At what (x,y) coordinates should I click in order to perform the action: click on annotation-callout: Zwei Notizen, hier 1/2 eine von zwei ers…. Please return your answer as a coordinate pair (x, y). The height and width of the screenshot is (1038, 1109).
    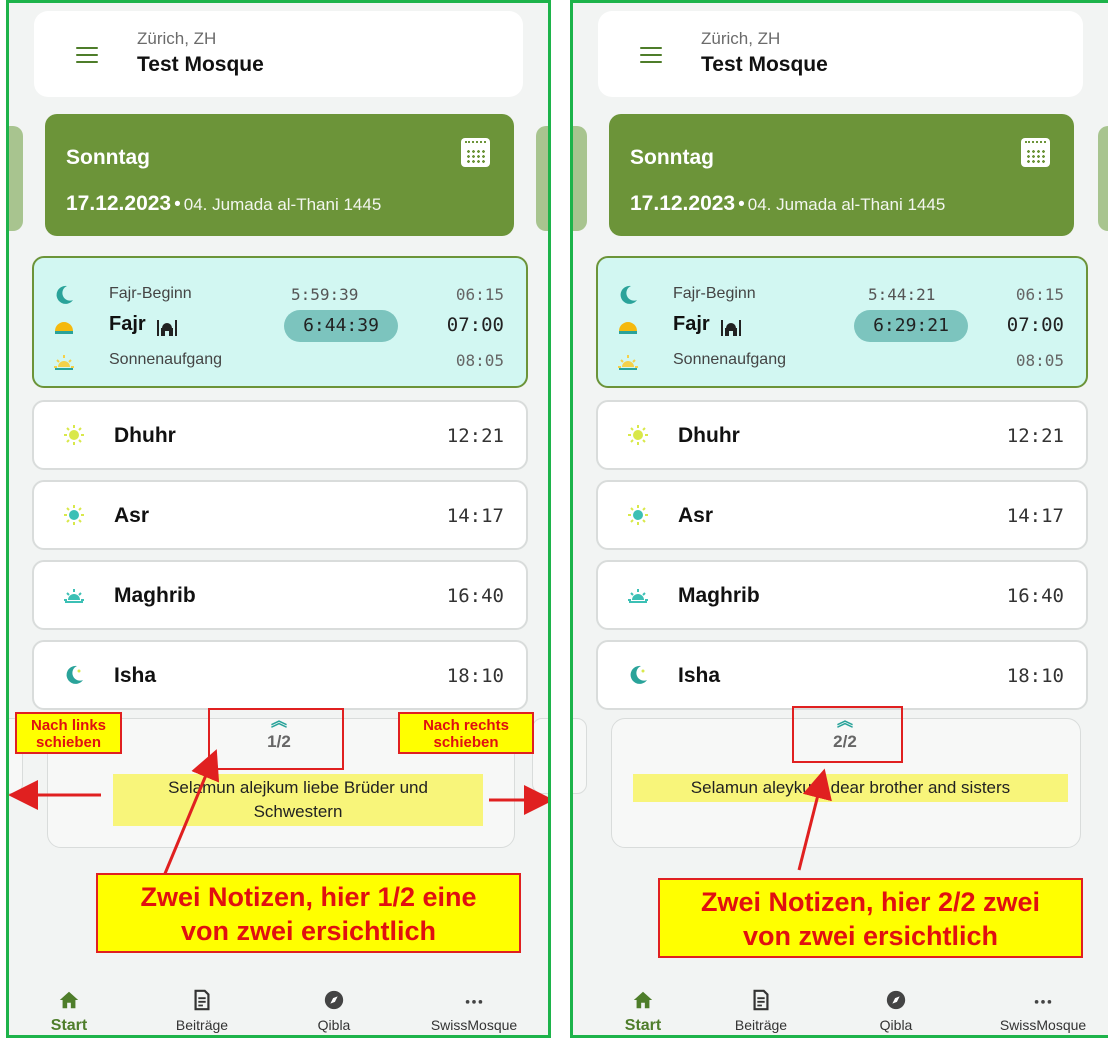
    Looking at the image, I should click on (308, 913).